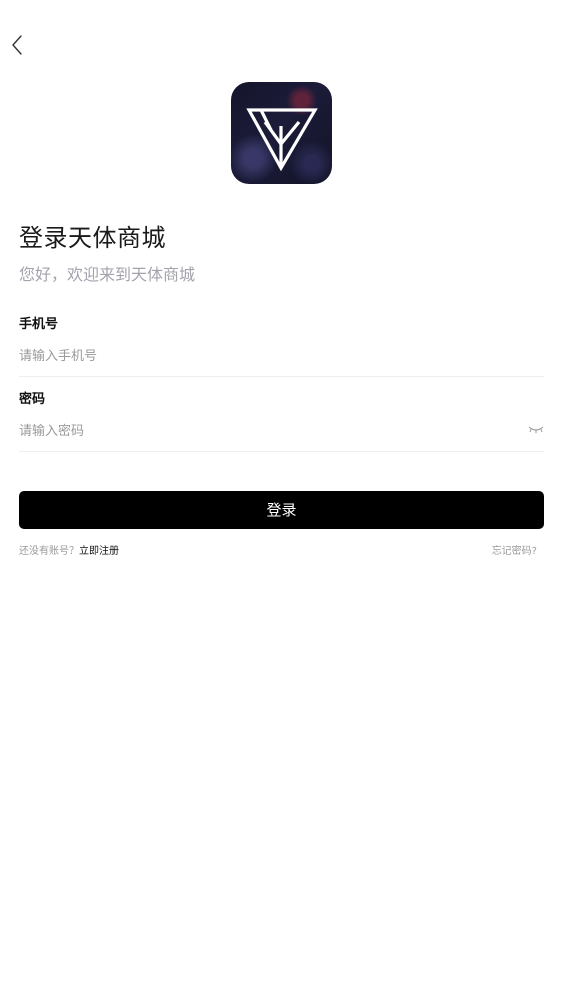  I want to click on login-button: 登录, so click(281, 510).